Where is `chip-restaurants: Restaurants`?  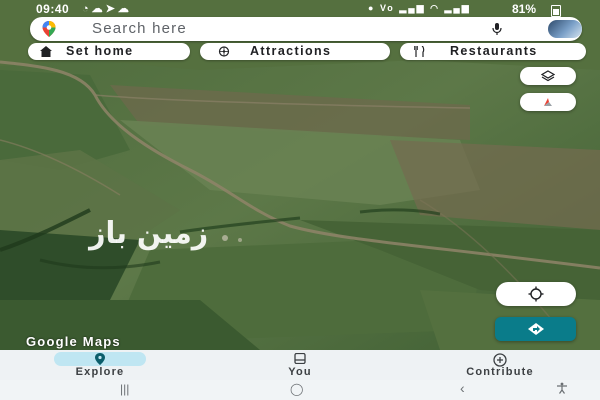 chip-restaurants: Restaurants is located at coordinates (493, 51).